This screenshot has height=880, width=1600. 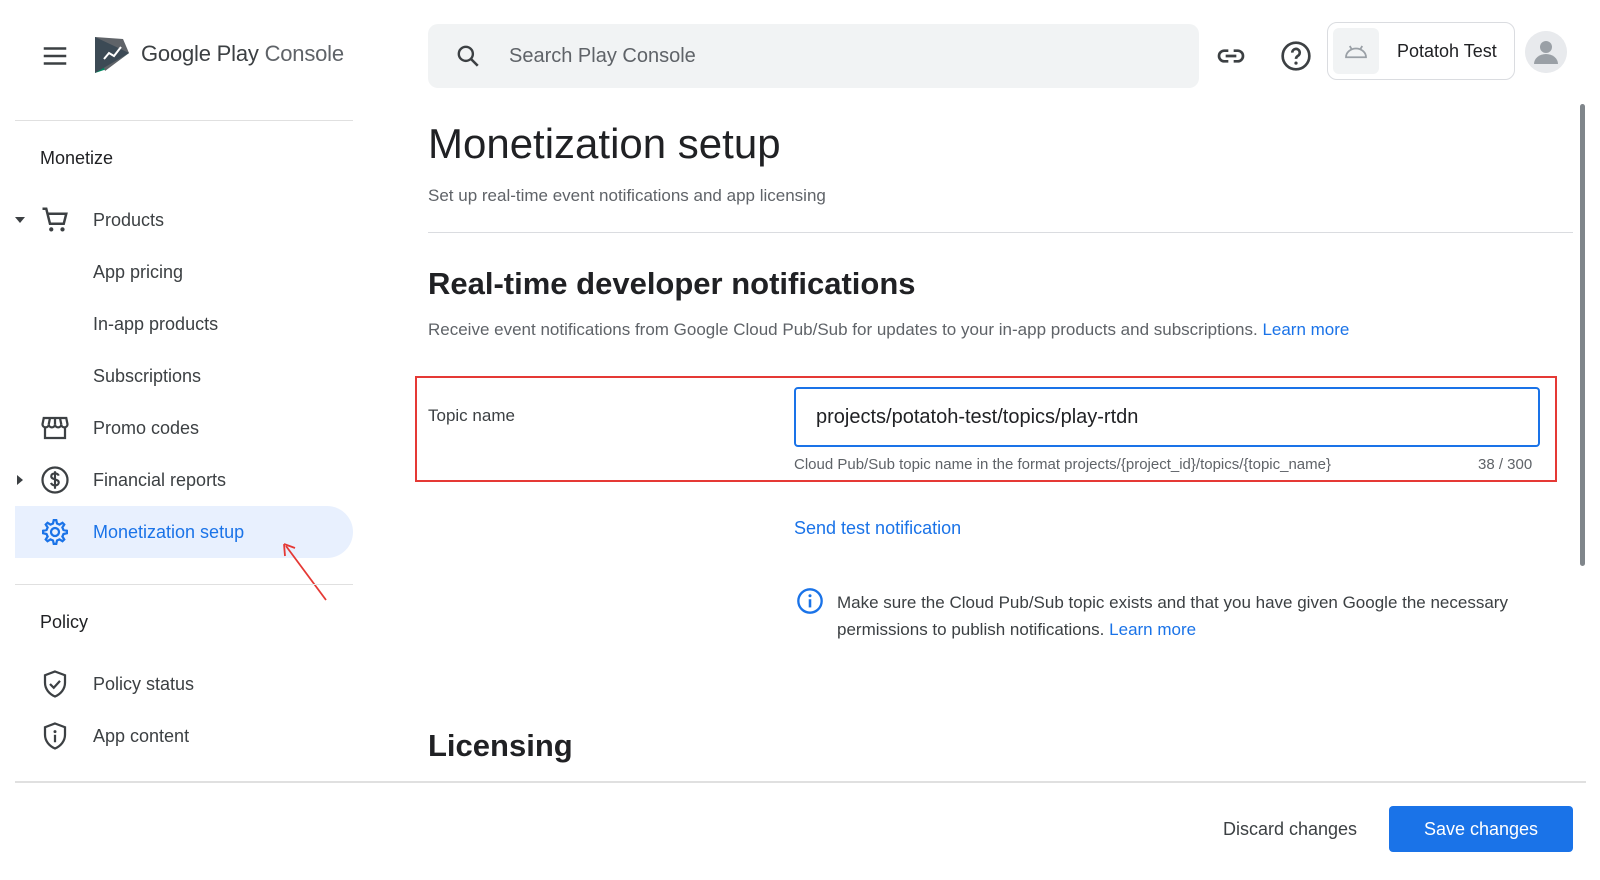 I want to click on android-icon, so click(x=1356, y=52).